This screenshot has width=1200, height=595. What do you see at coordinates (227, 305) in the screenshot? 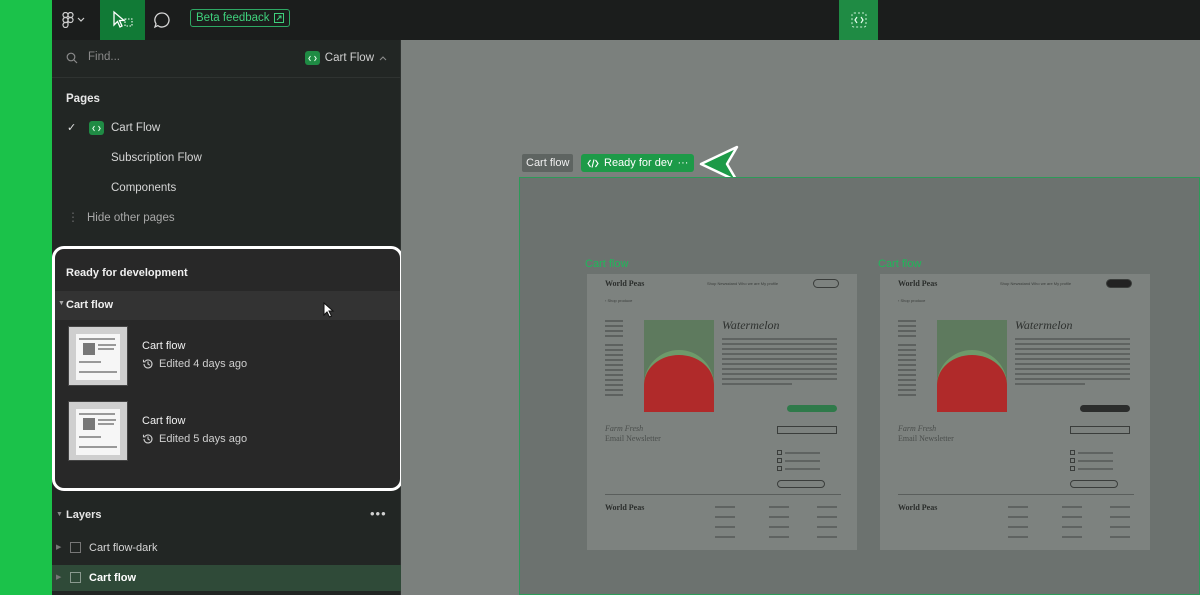
I see `ready-group-header: ▼ Cart flow` at bounding box center [227, 305].